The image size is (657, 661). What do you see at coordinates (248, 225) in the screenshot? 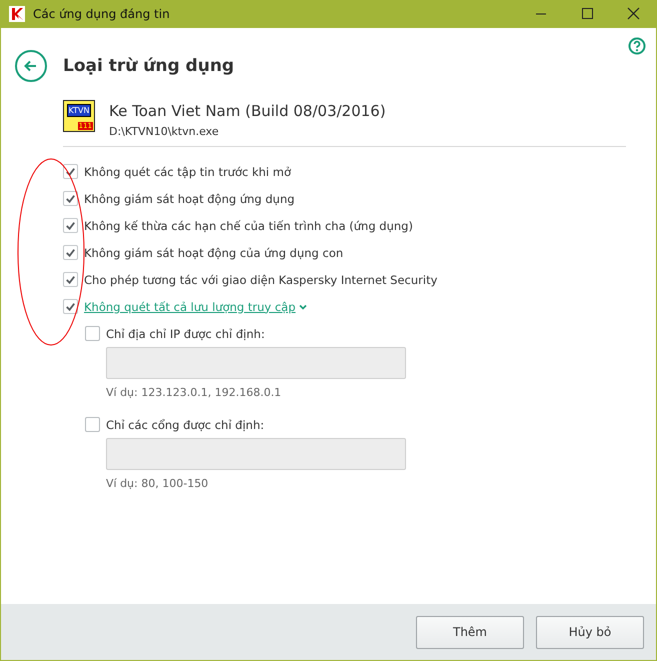
I see `option-label: Không kế thừa các hạn chế của tiến trình cha (ứng dụng)` at bounding box center [248, 225].